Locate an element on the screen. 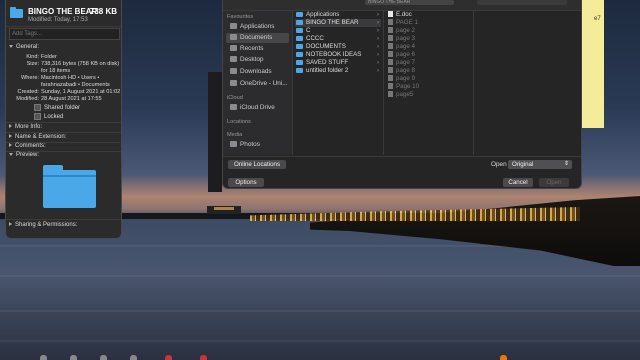  shared-folder-checkbox: Shared folder is located at coordinates (57, 107).